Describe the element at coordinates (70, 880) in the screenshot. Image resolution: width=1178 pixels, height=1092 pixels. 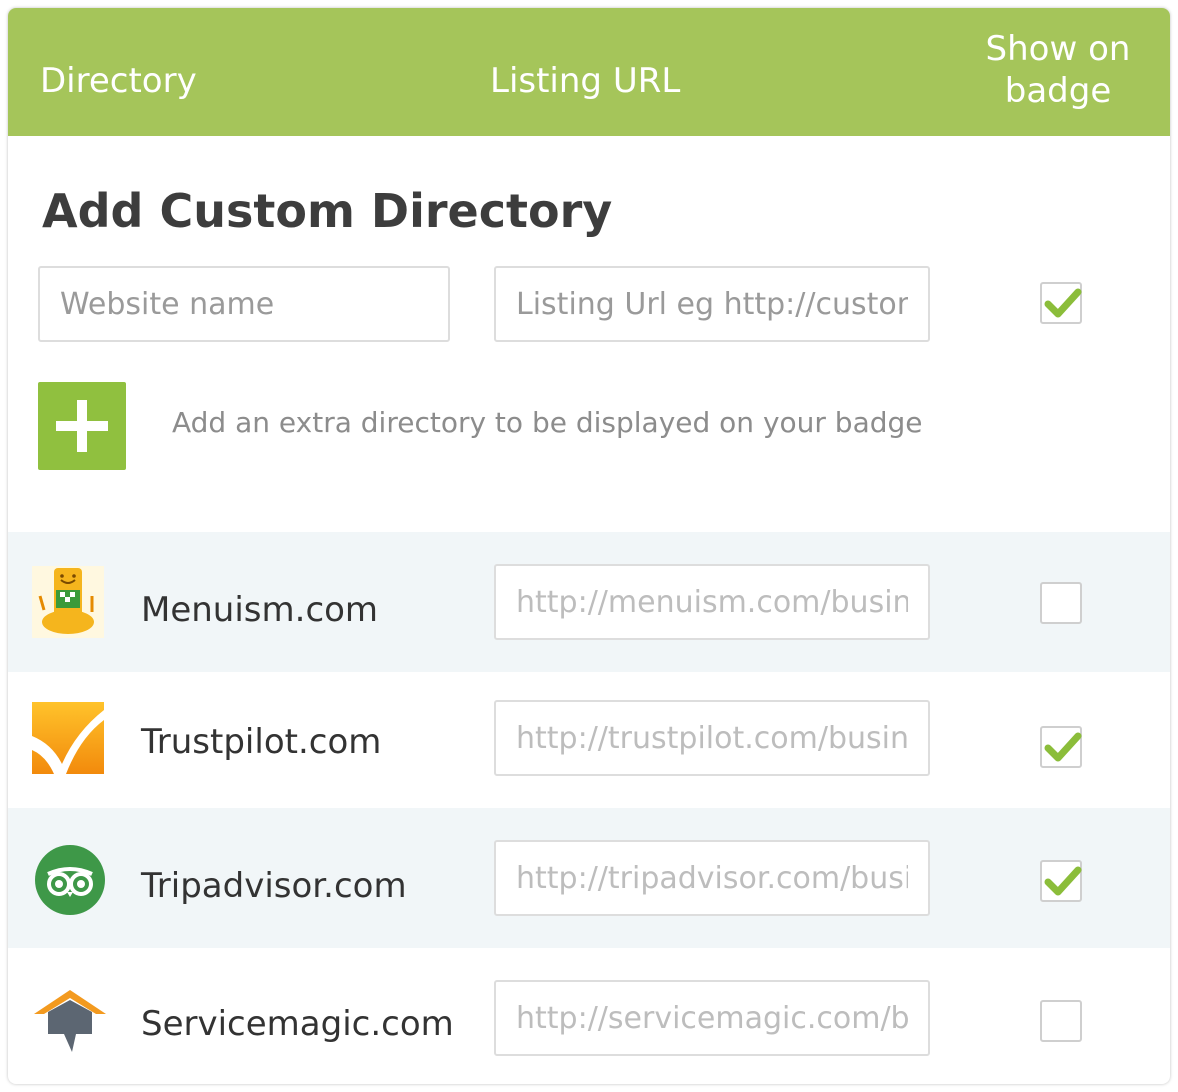
I see `tripadvisor-owl-logo` at that location.